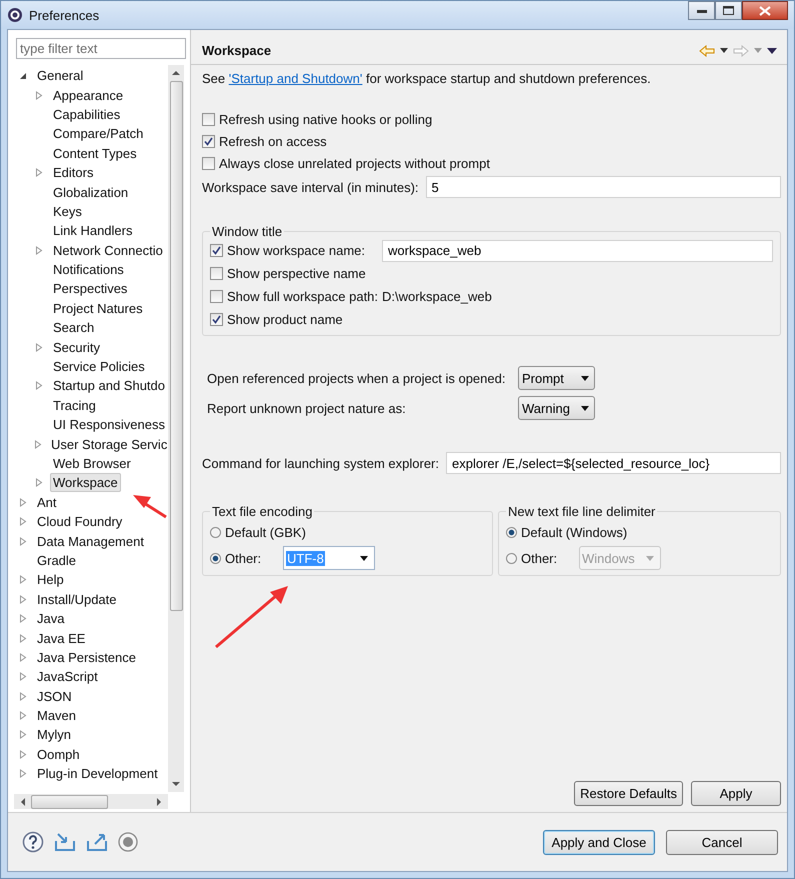  What do you see at coordinates (73, 172) in the screenshot?
I see `tree-item: Editors` at bounding box center [73, 172].